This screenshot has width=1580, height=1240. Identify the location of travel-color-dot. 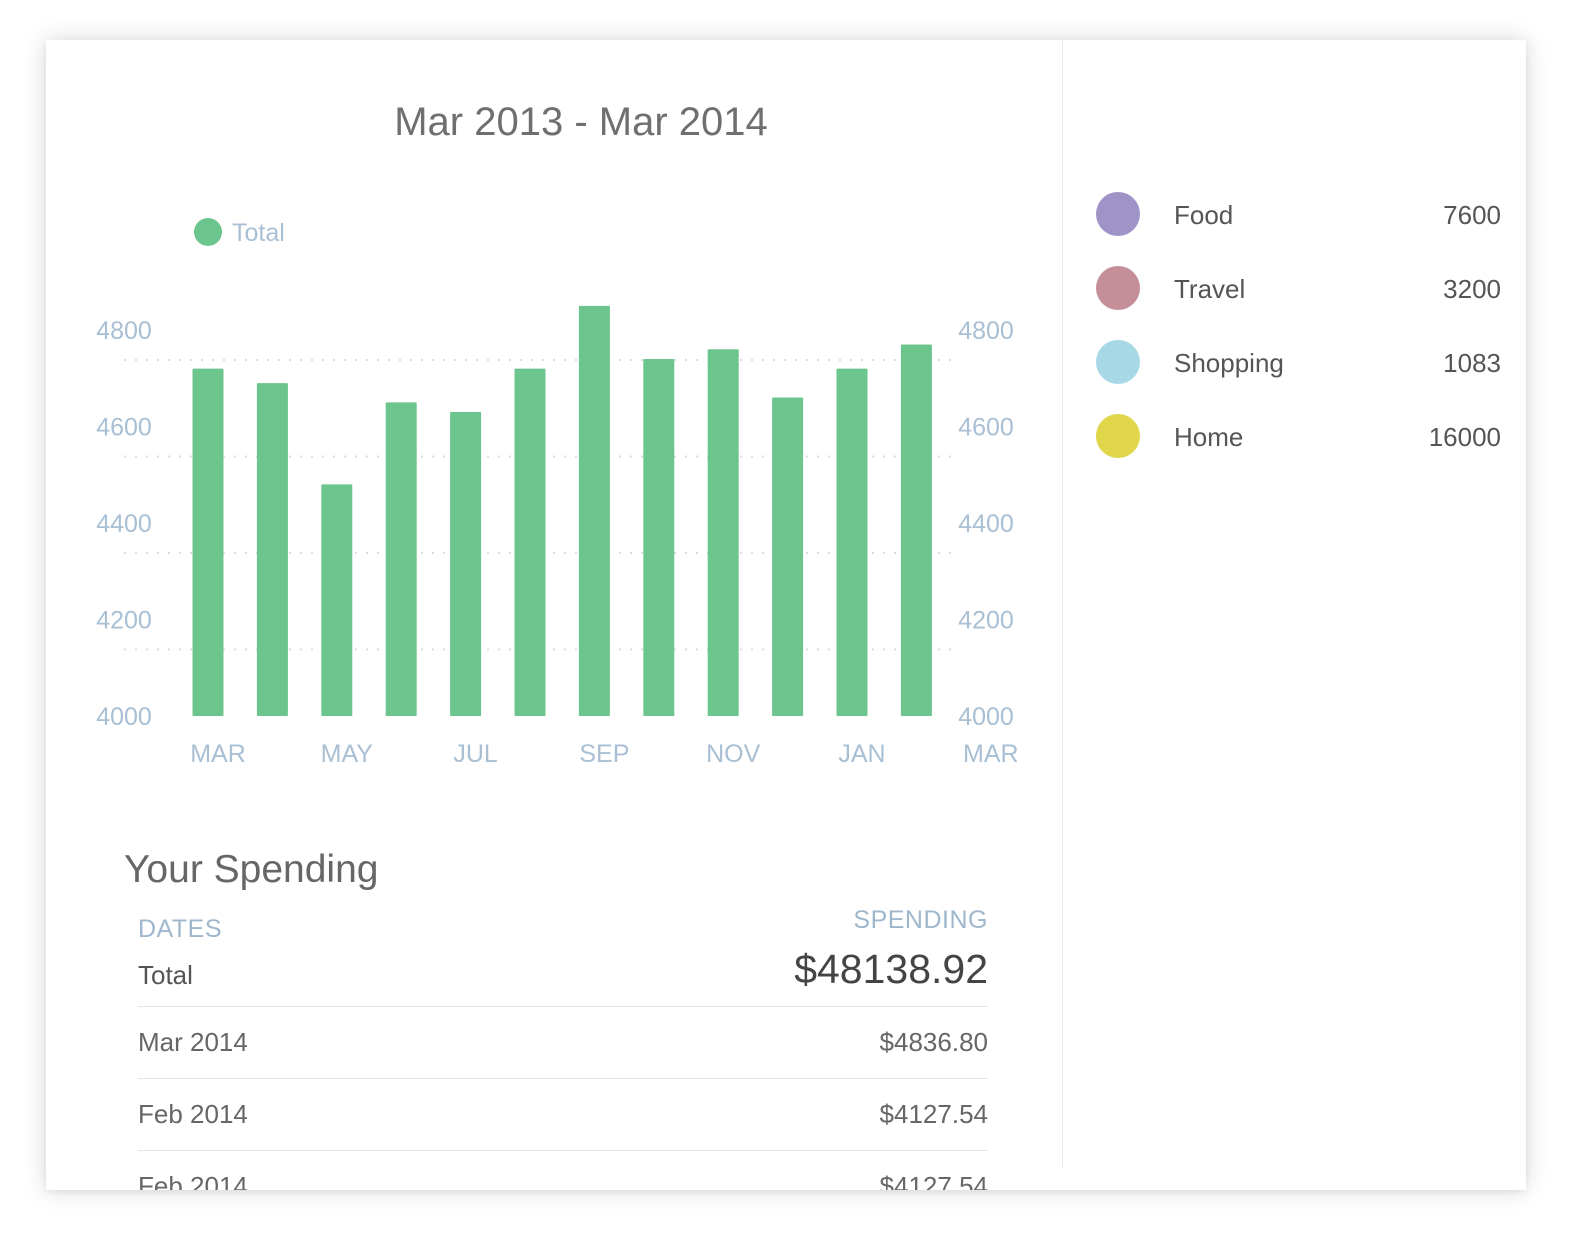
(1118, 288).